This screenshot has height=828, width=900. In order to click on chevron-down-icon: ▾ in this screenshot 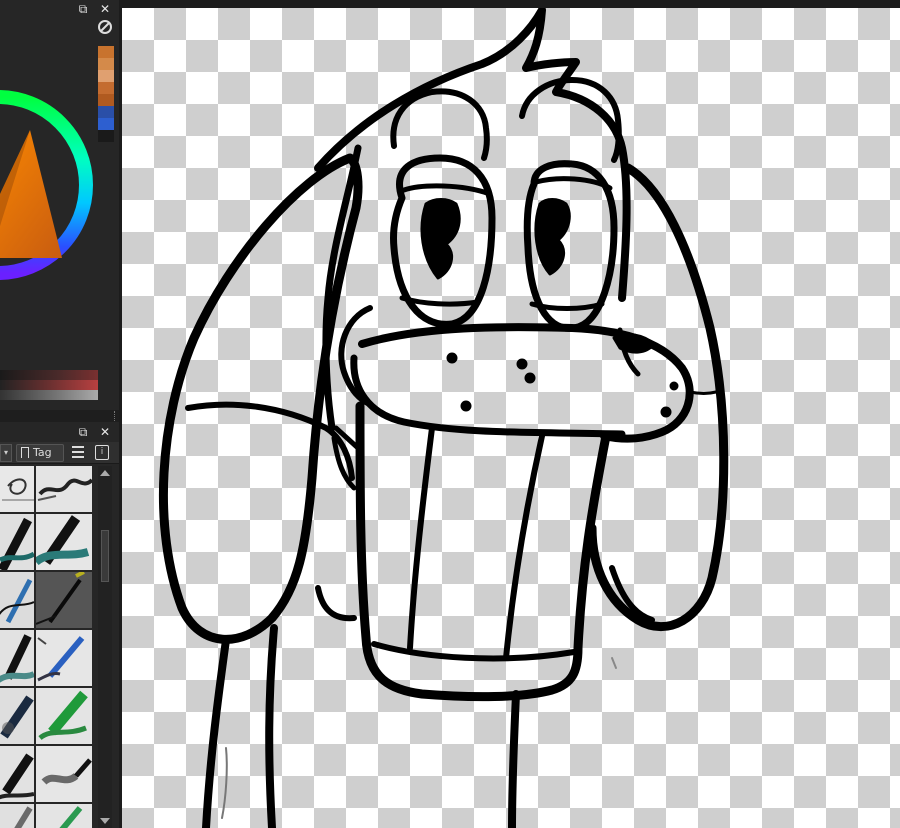, I will do `click(6, 453)`.